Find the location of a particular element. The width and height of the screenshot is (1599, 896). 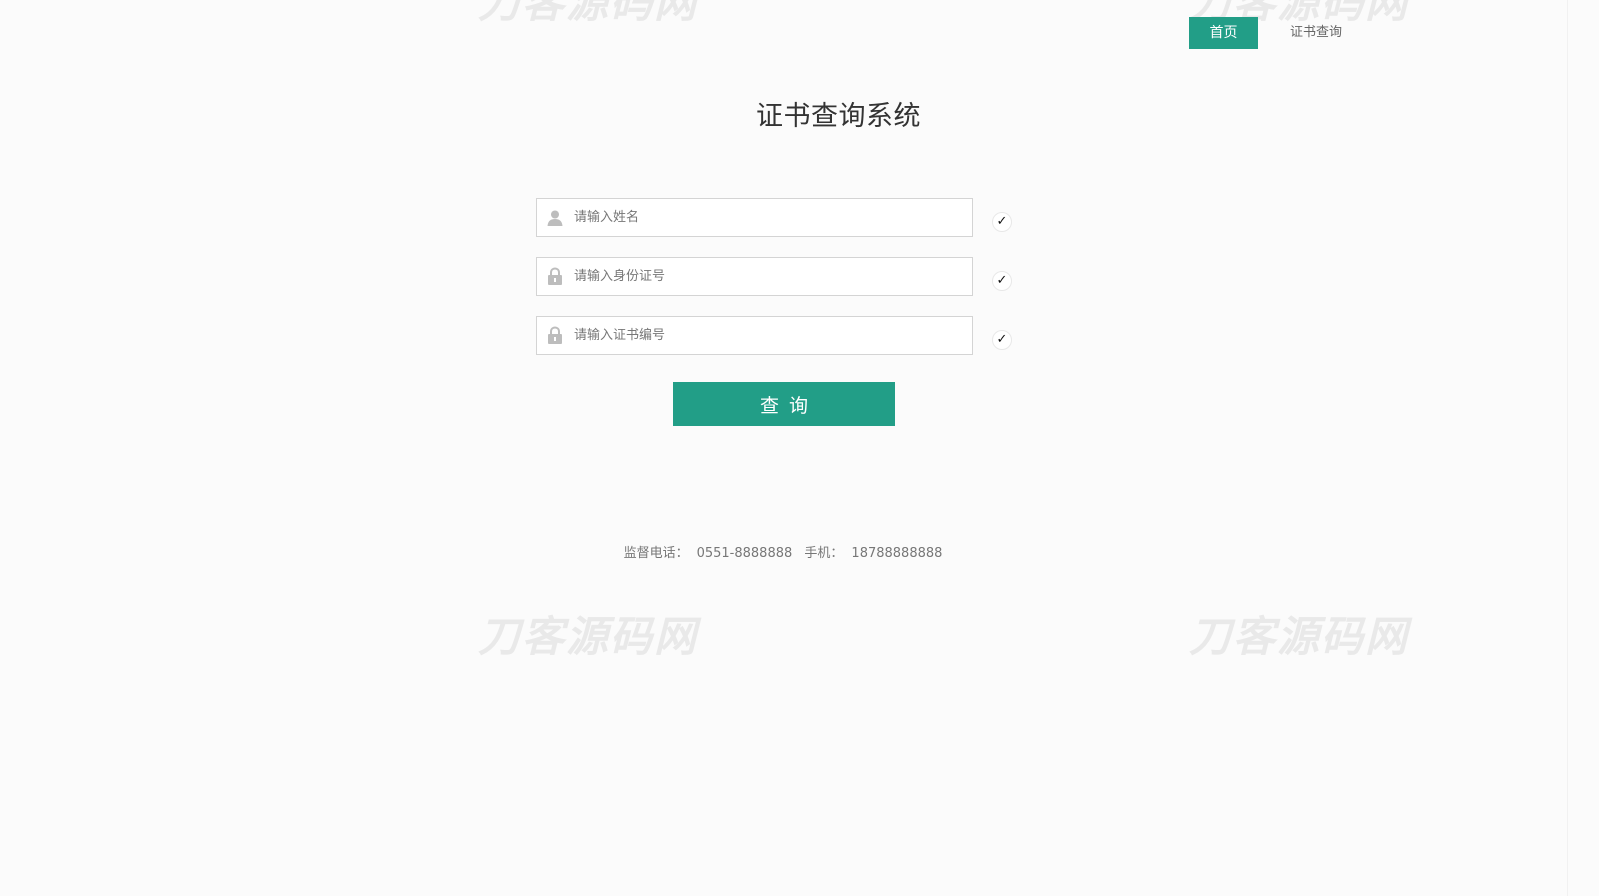

name-input is located at coordinates (772, 217).